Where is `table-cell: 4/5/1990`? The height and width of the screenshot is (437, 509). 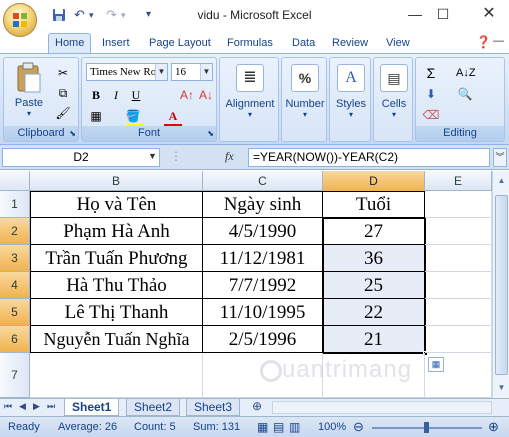 table-cell: 4/5/1990 is located at coordinates (263, 231).